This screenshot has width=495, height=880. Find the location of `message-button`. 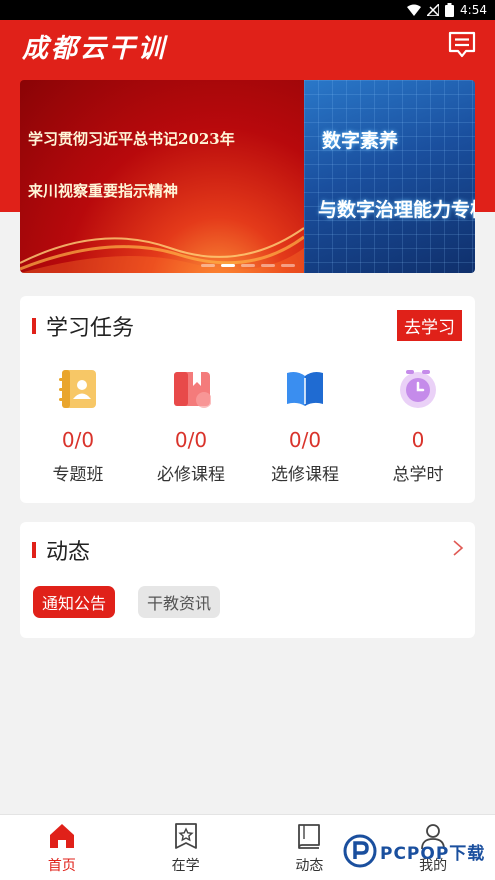

message-button is located at coordinates (462, 45).